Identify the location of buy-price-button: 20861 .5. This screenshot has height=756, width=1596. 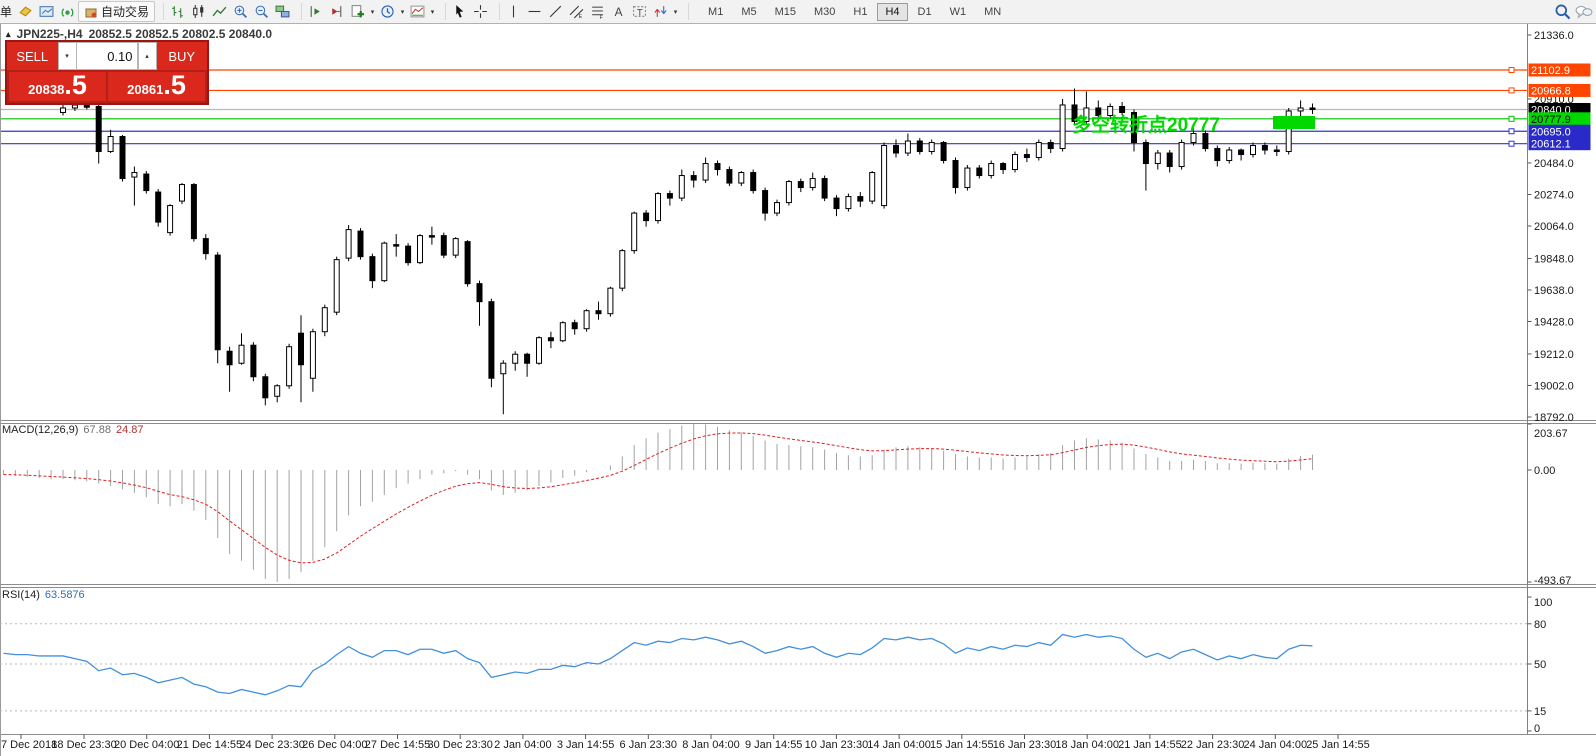
(156, 86).